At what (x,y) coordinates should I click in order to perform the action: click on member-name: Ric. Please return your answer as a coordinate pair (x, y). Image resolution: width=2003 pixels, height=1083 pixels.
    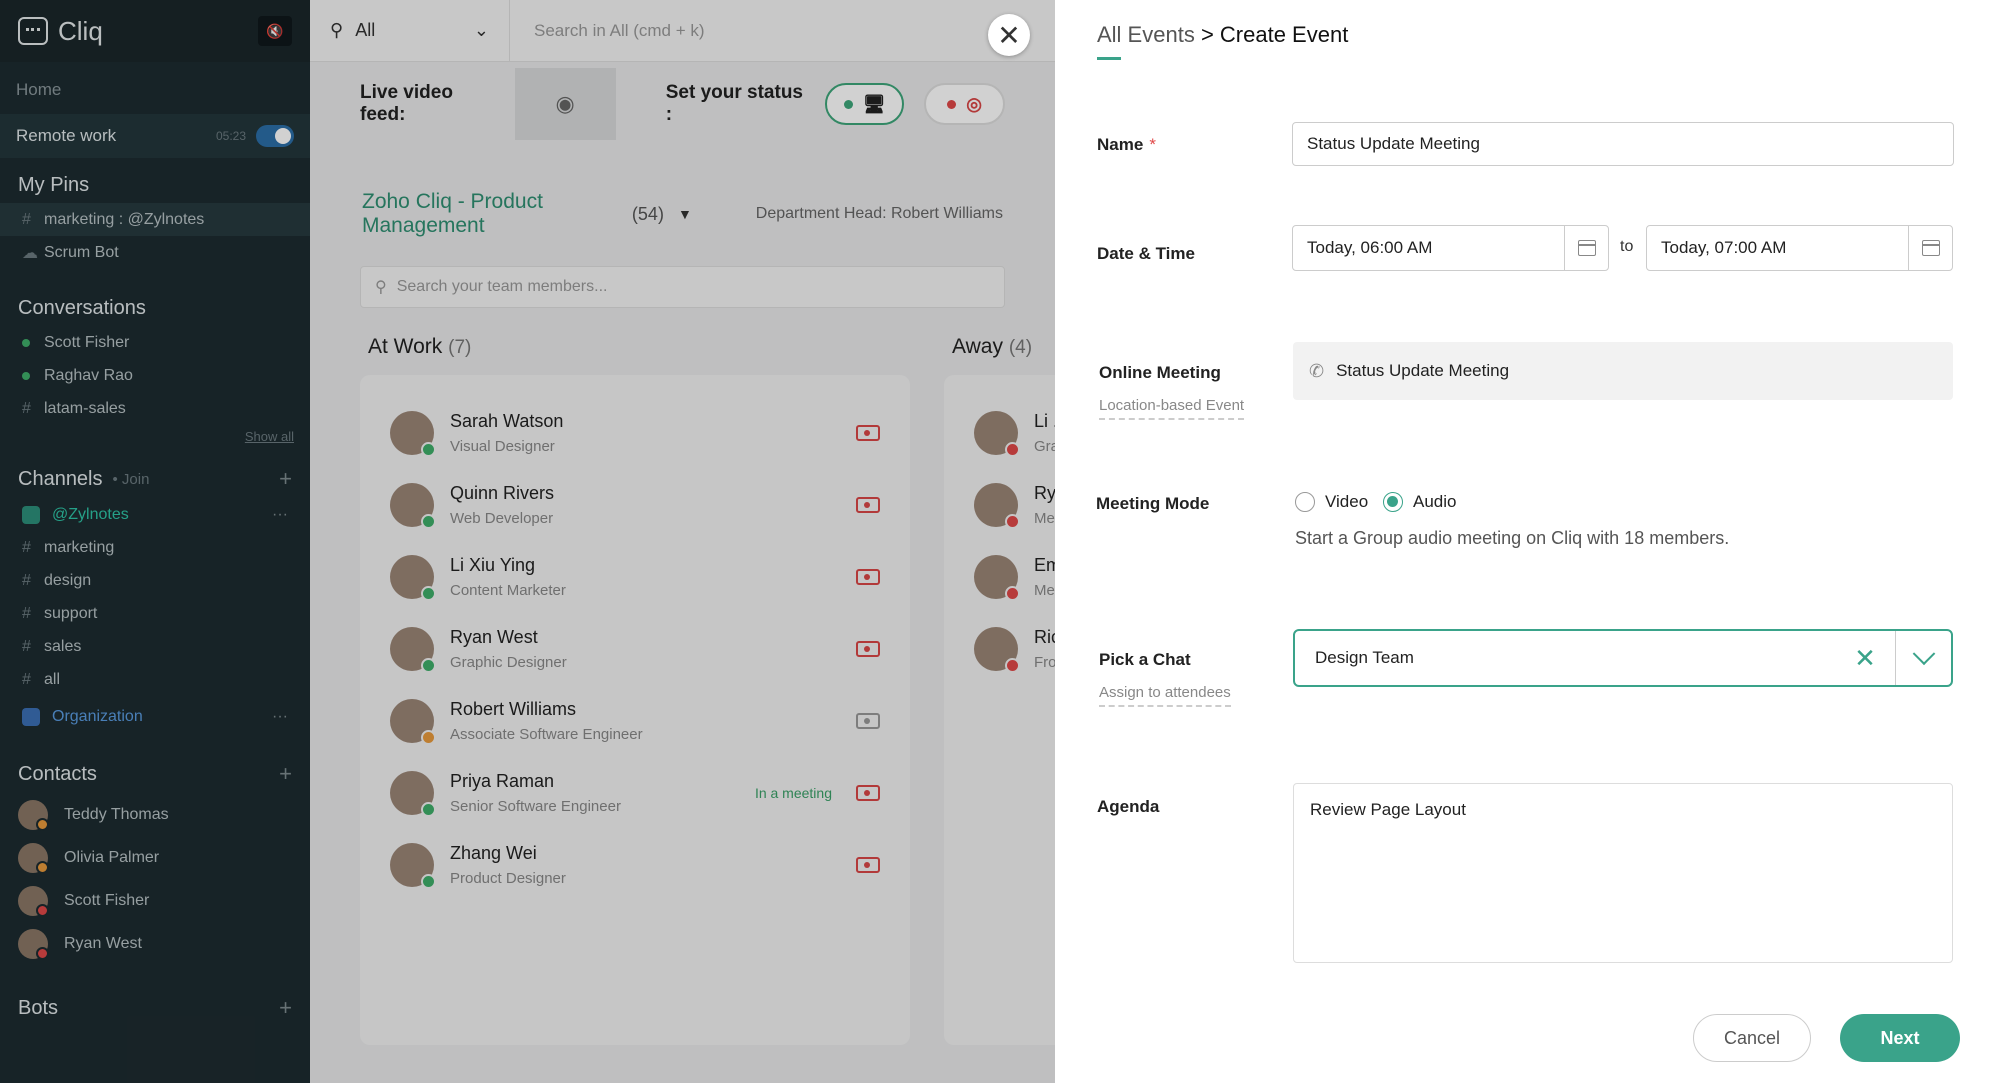
    Looking at the image, I should click on (1044, 637).